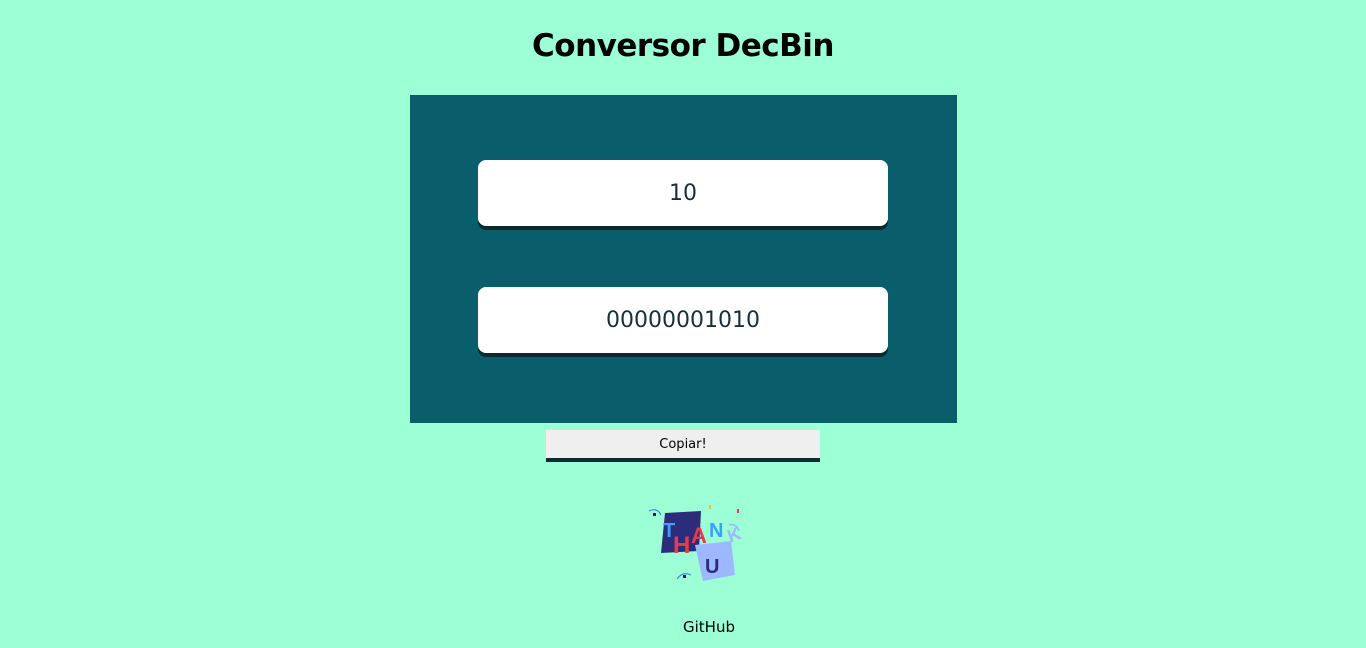  I want to click on letter-n: N, so click(716, 531).